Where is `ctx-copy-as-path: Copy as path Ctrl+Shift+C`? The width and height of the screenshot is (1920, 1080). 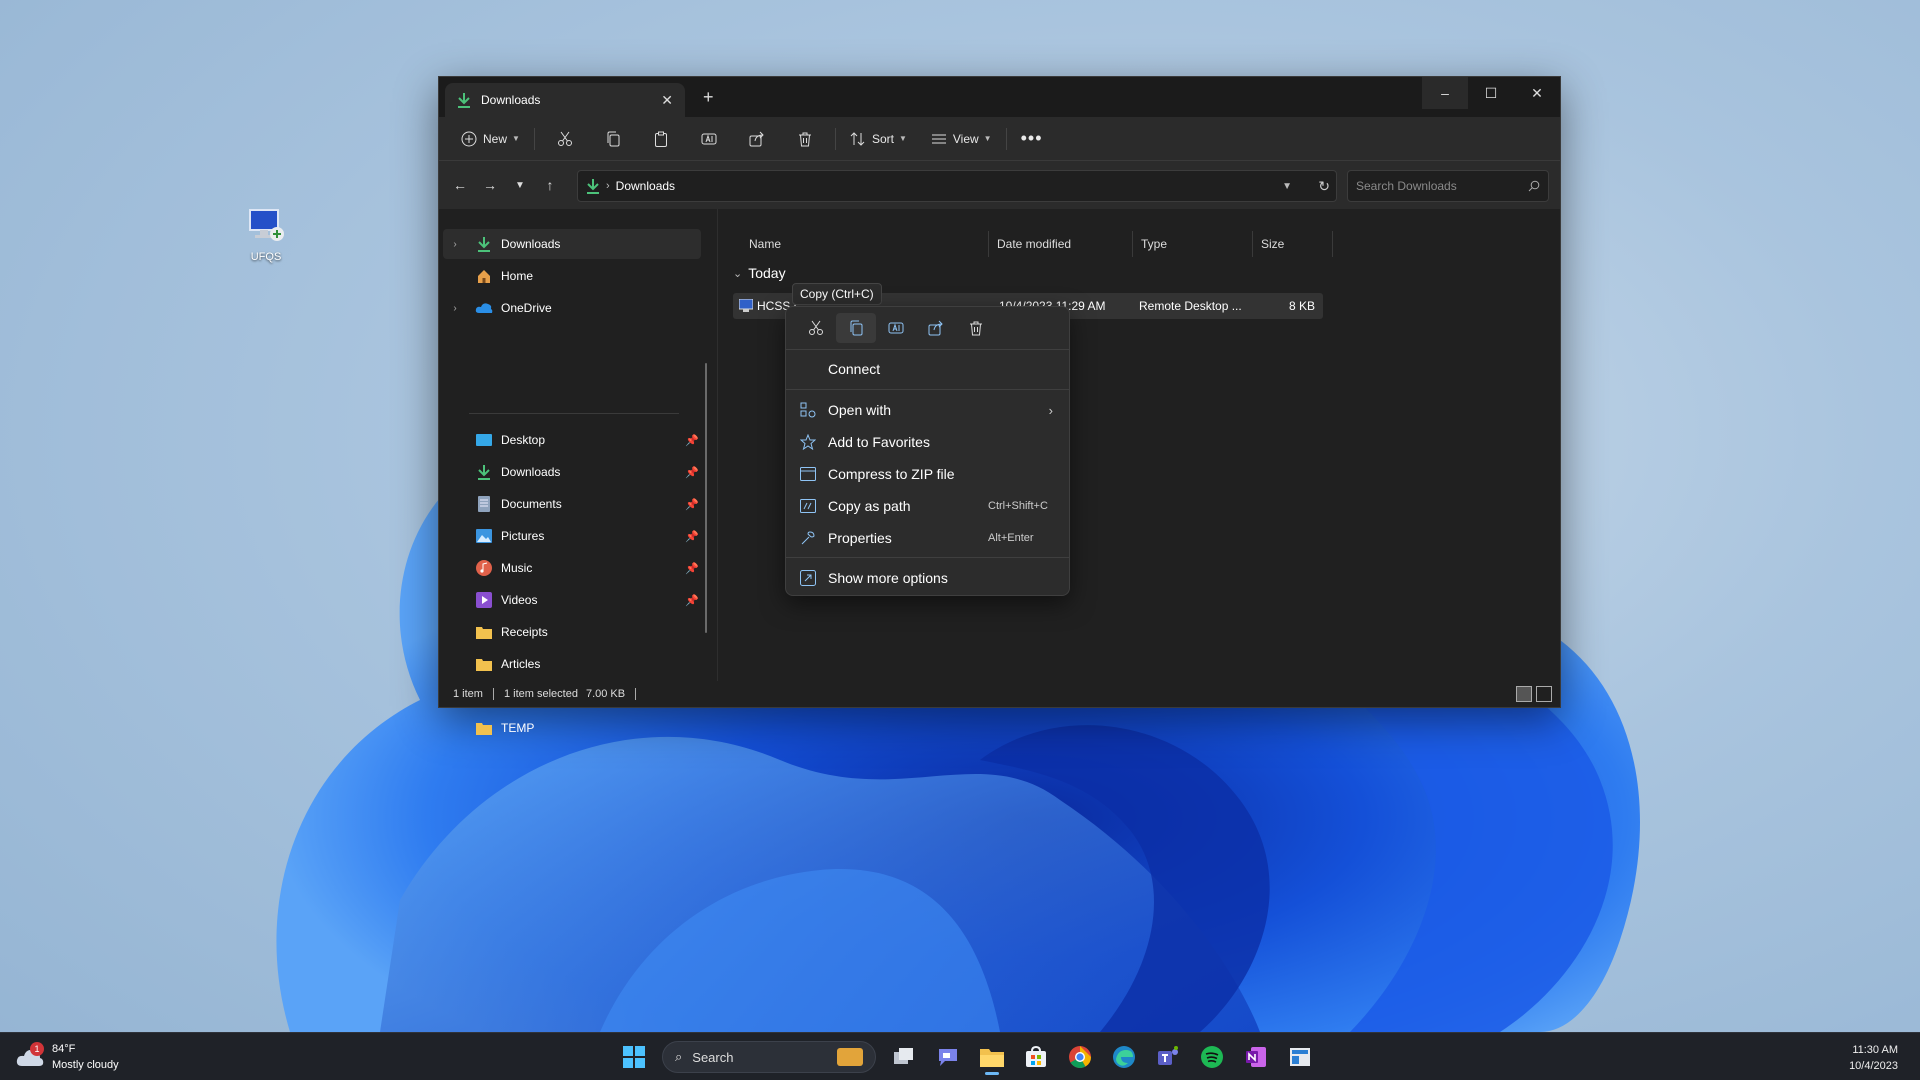
ctx-copy-as-path: Copy as path Ctrl+Shift+C is located at coordinates (927, 506).